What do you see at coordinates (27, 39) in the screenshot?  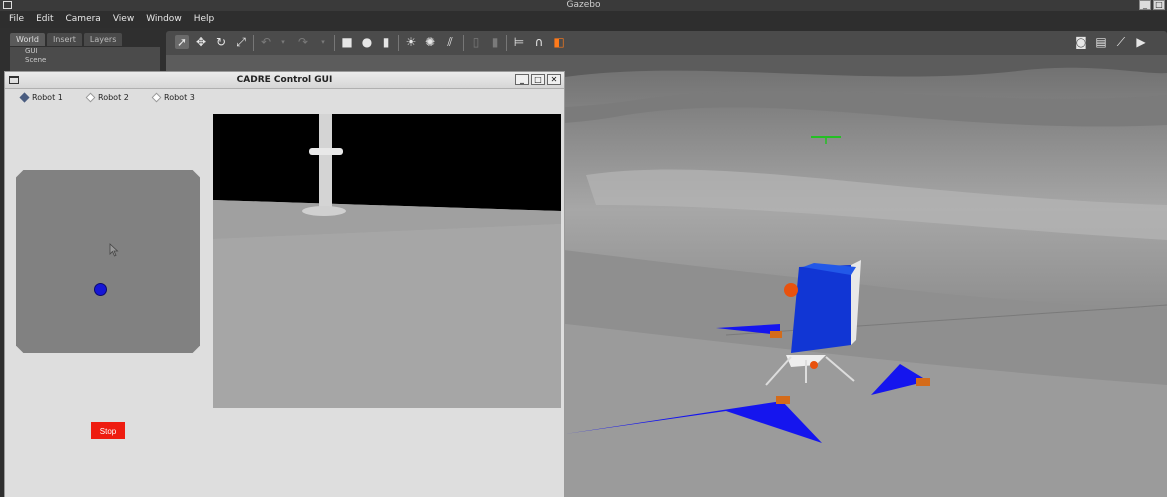 I see `tab-world: World` at bounding box center [27, 39].